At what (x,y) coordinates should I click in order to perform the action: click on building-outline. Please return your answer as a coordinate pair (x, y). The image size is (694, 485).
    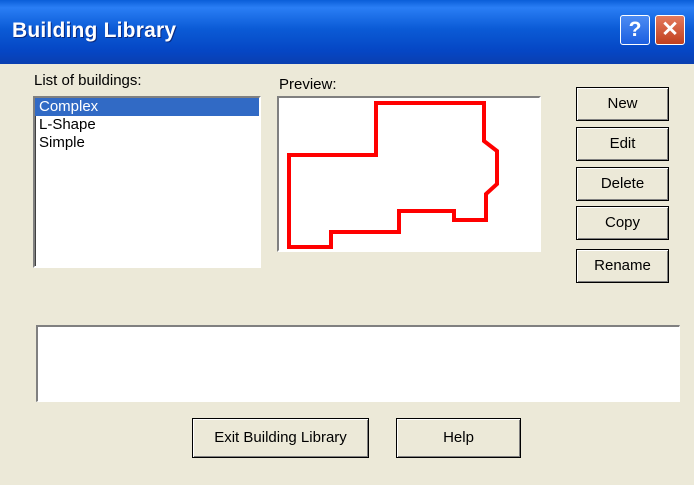
    Looking at the image, I should click on (393, 175).